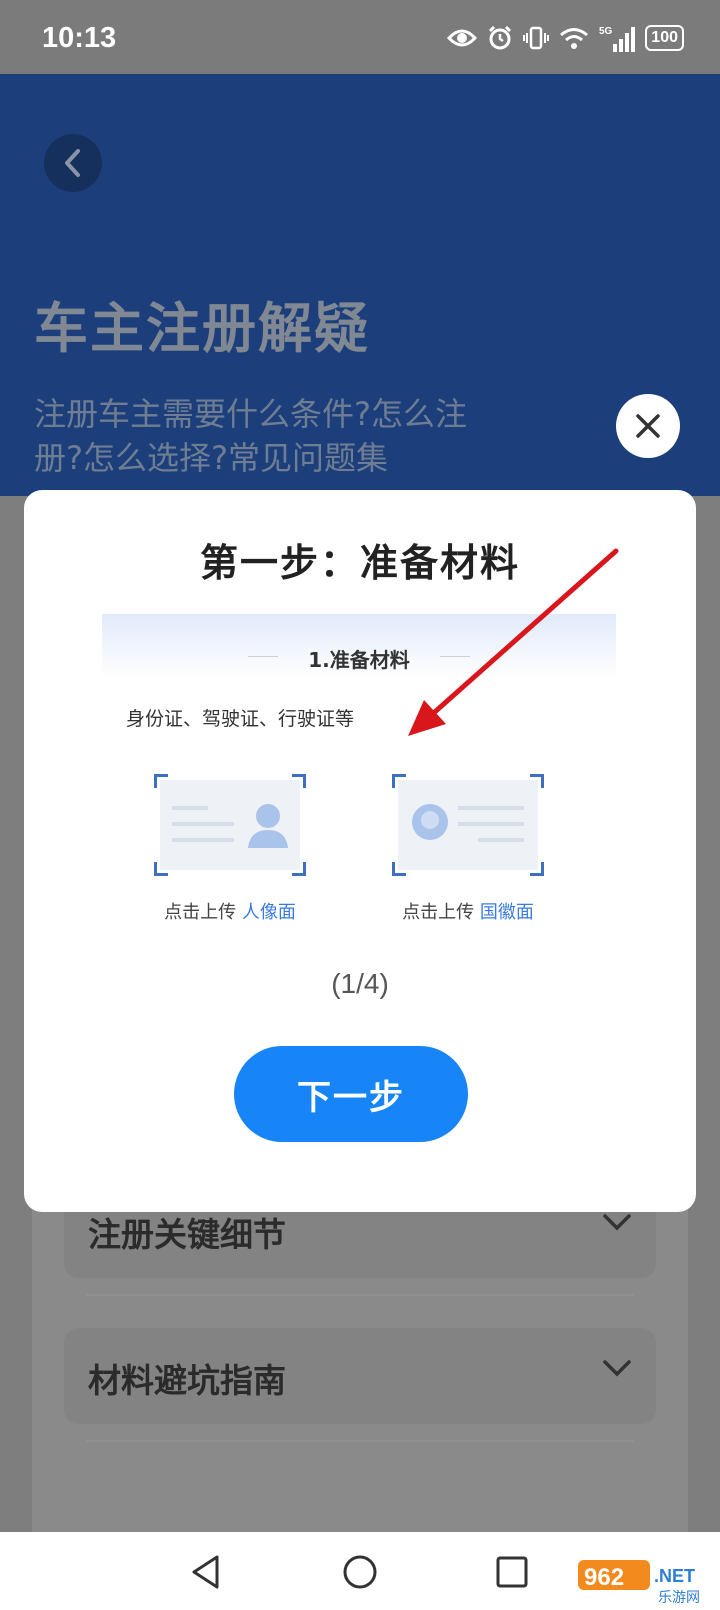  What do you see at coordinates (250, 436) in the screenshot?
I see `page-subtitle: 注册车主需要什么条件?怎么注册?怎么选择?常见问题集` at bounding box center [250, 436].